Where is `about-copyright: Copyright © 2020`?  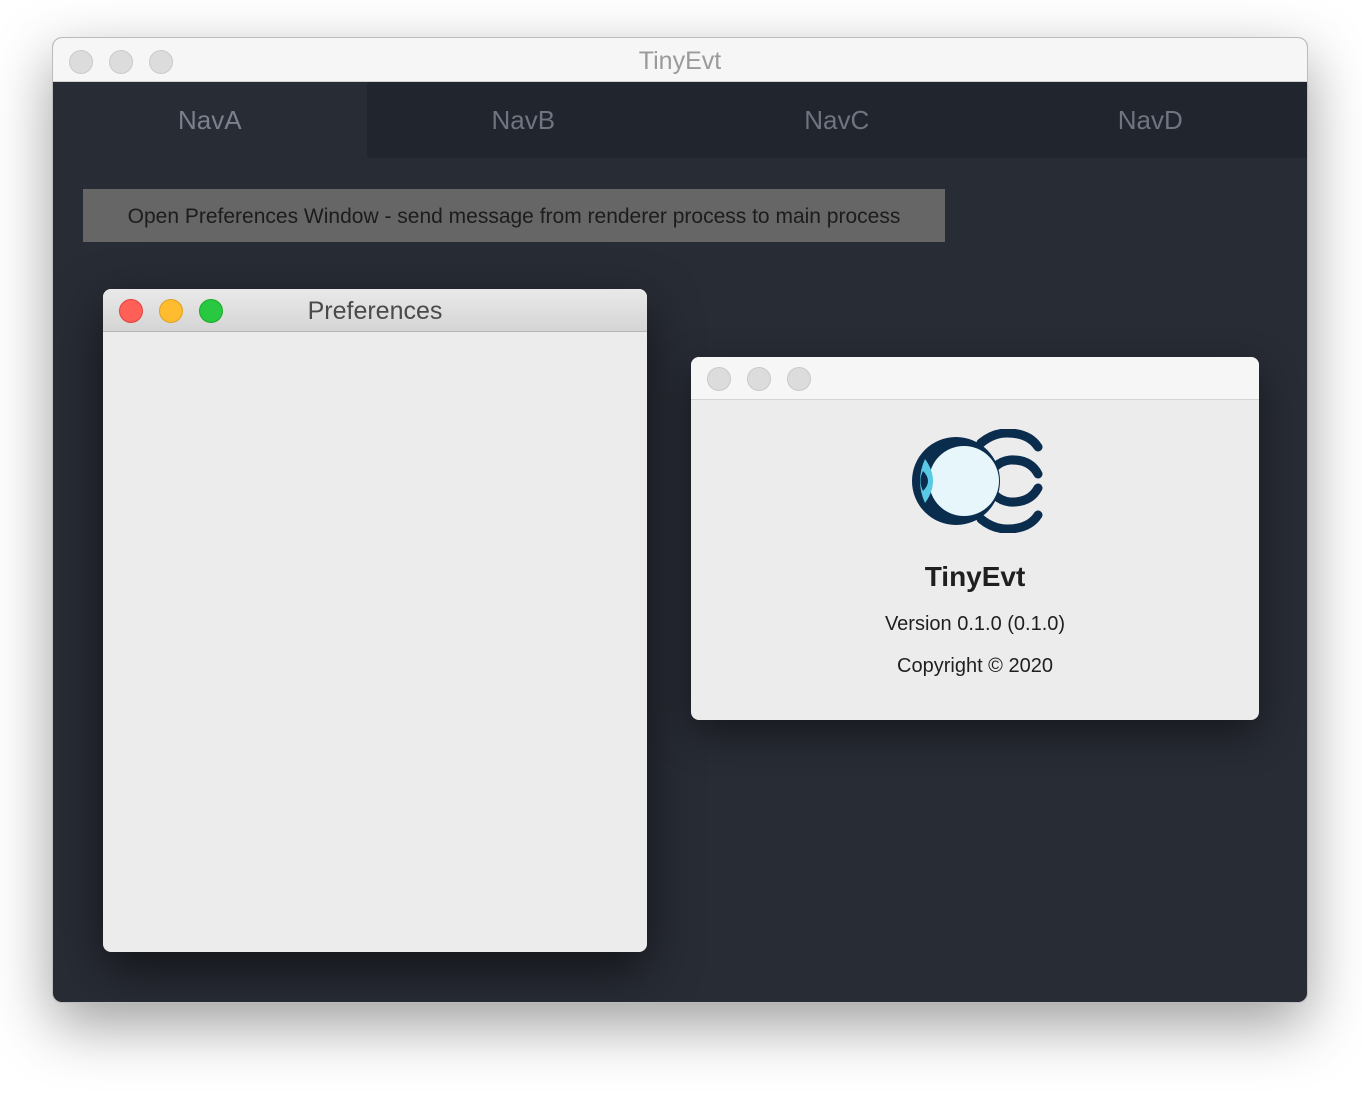
about-copyright: Copyright © 2020 is located at coordinates (975, 666).